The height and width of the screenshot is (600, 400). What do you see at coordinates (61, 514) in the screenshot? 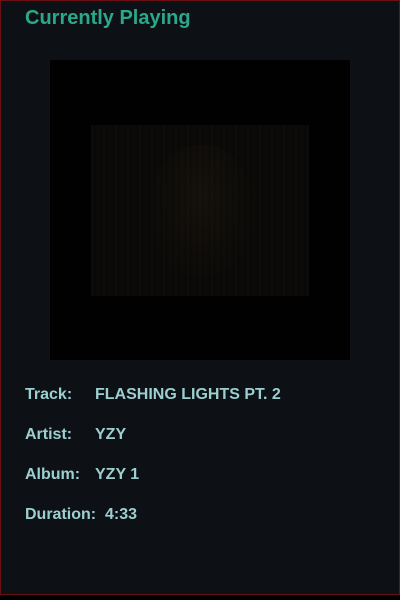
I see `duration-label: Duration:` at bounding box center [61, 514].